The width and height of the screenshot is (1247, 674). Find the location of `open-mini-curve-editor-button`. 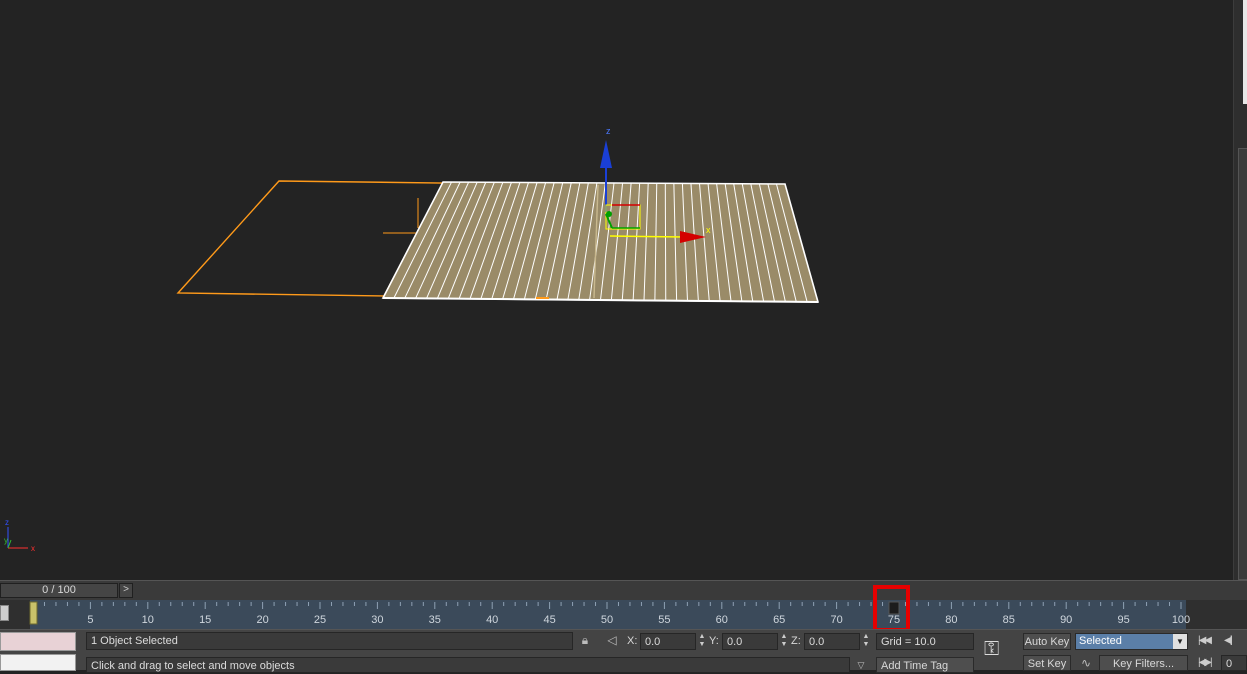

open-mini-curve-editor-button is located at coordinates (4, 613).